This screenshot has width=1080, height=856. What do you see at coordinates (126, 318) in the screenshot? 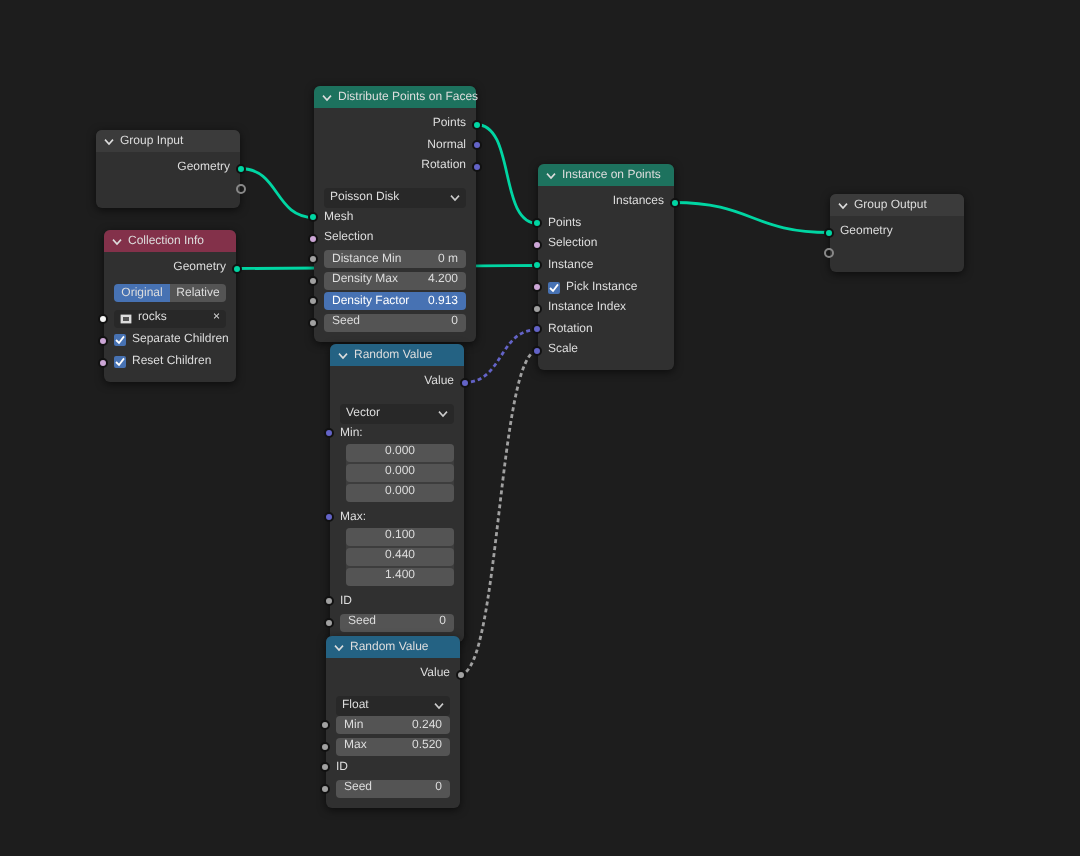
I see `collection-icon` at bounding box center [126, 318].